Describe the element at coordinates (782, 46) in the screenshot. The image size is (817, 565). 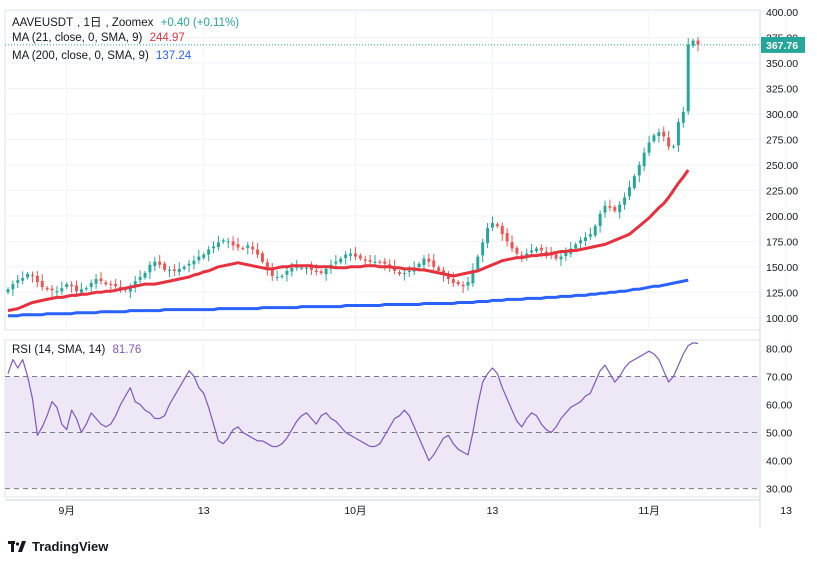
I see `last-price-label: 367.76` at that location.